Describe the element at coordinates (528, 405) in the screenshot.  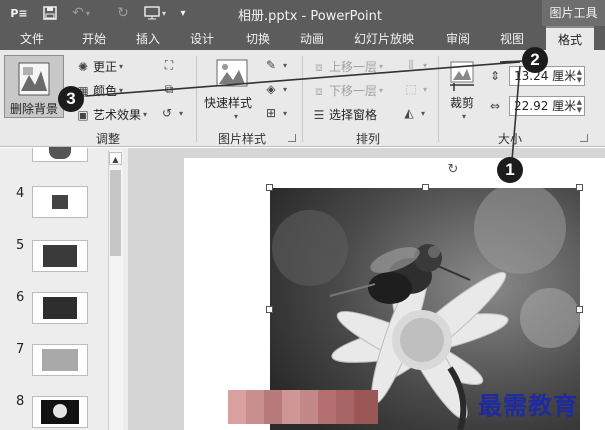
I see `watermark-text: 最需教育` at that location.